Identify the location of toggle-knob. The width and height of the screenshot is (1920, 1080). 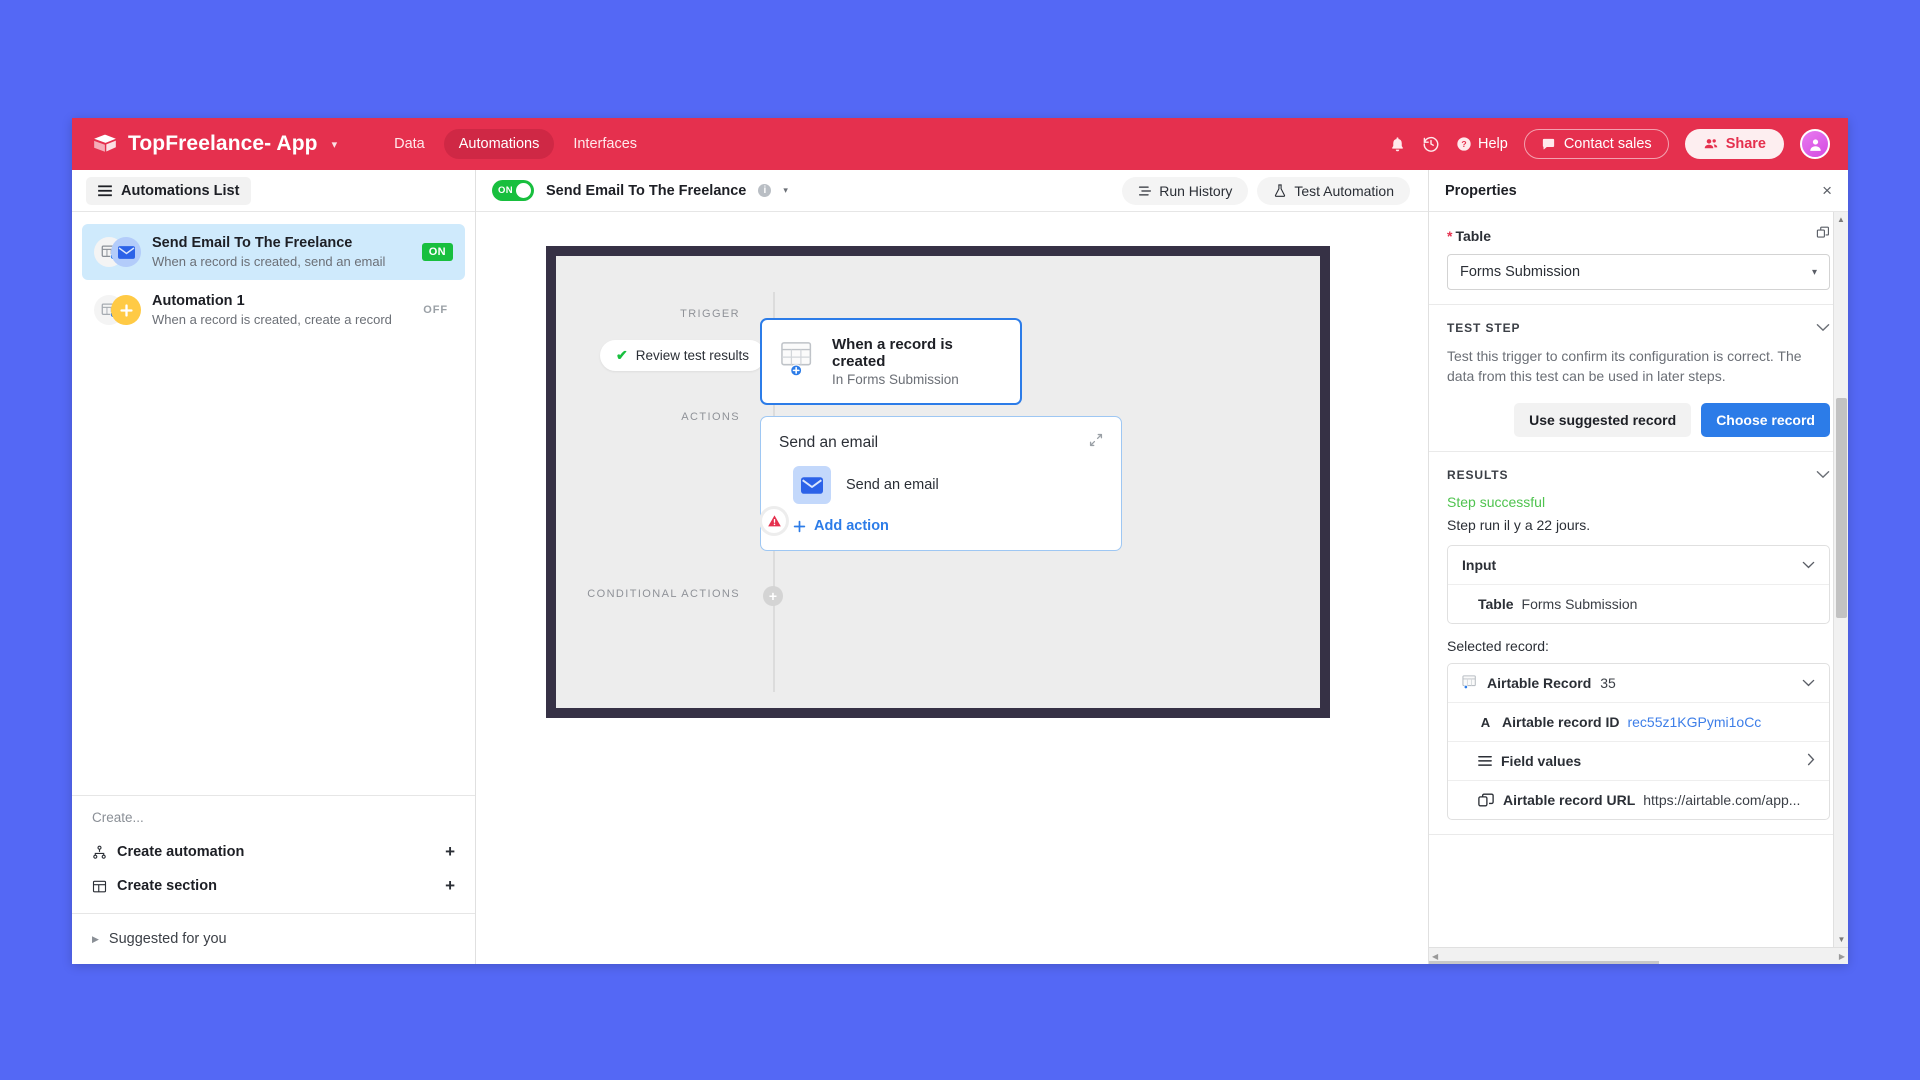
(523, 190).